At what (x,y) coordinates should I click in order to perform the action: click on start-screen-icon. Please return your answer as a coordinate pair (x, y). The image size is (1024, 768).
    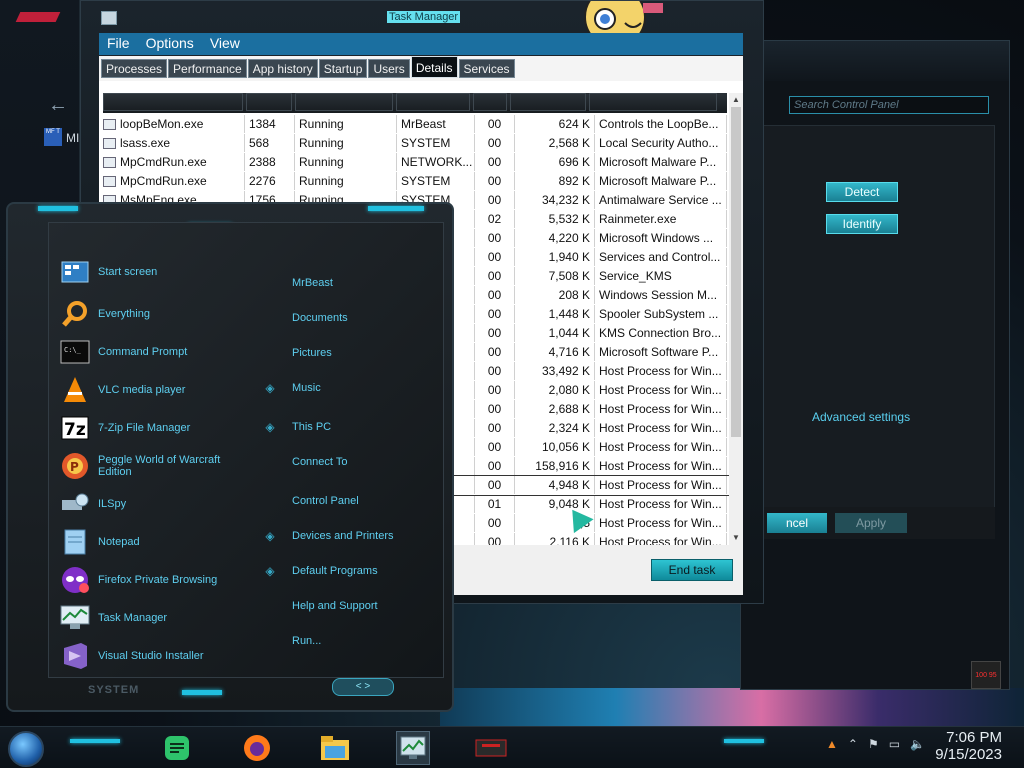
    Looking at the image, I should click on (75, 272).